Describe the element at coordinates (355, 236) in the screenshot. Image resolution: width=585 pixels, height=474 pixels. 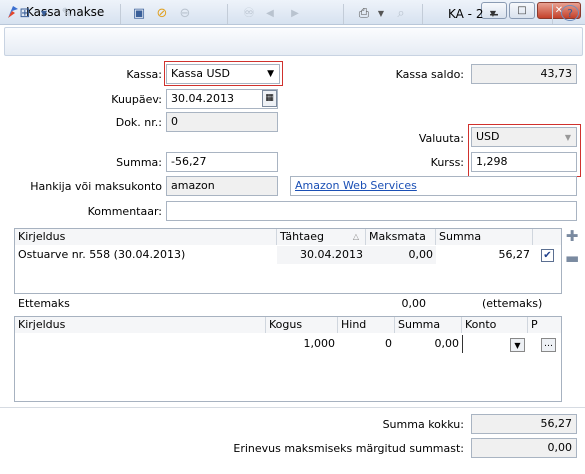
I see `sort-ascending-icon: △` at that location.